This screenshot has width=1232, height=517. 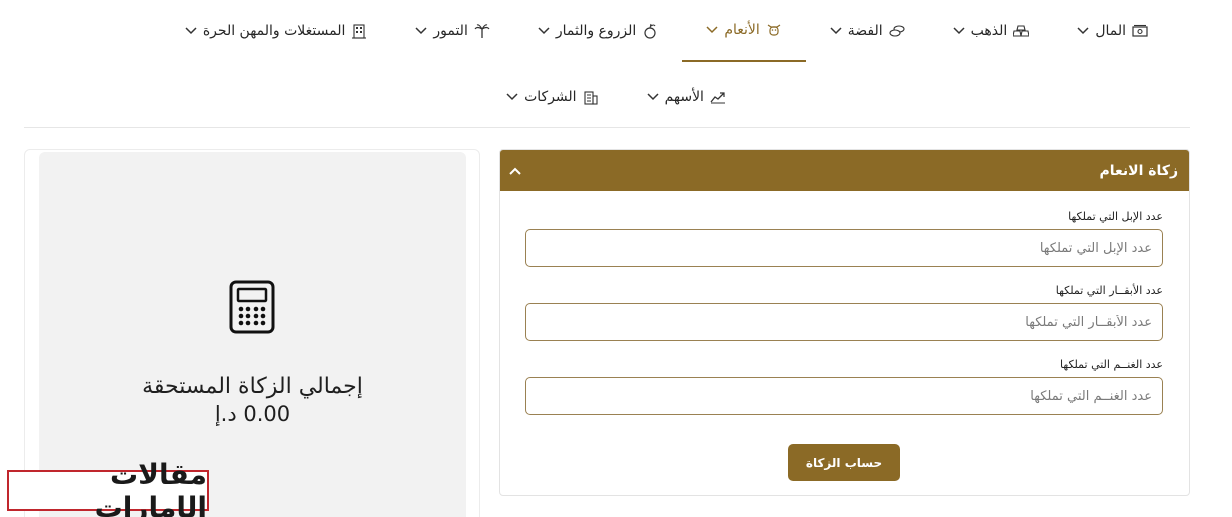 What do you see at coordinates (252, 307) in the screenshot?
I see `calculator-icon` at bounding box center [252, 307].